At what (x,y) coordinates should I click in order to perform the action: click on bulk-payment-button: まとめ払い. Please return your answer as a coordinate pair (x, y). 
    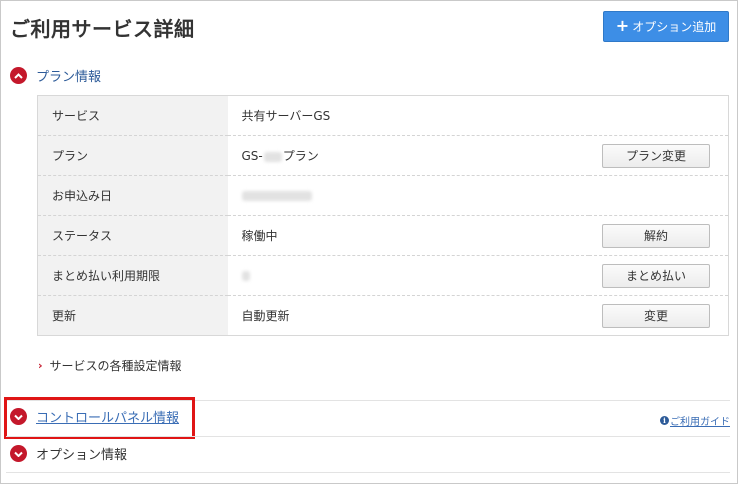
    Looking at the image, I should click on (656, 275).